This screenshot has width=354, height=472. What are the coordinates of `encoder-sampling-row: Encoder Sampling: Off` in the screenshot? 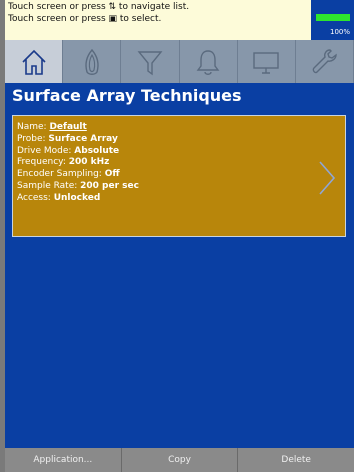 It's located at (78, 175).